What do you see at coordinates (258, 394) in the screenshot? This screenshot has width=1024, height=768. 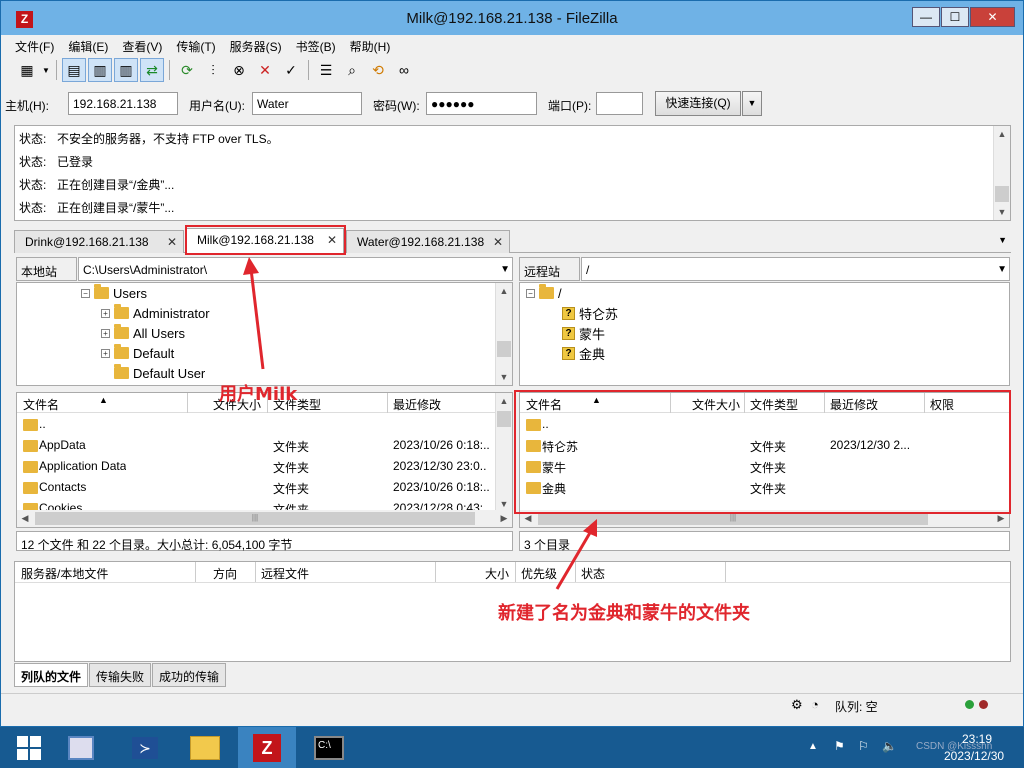 I see `annotation-user: 用户Milk` at bounding box center [258, 394].